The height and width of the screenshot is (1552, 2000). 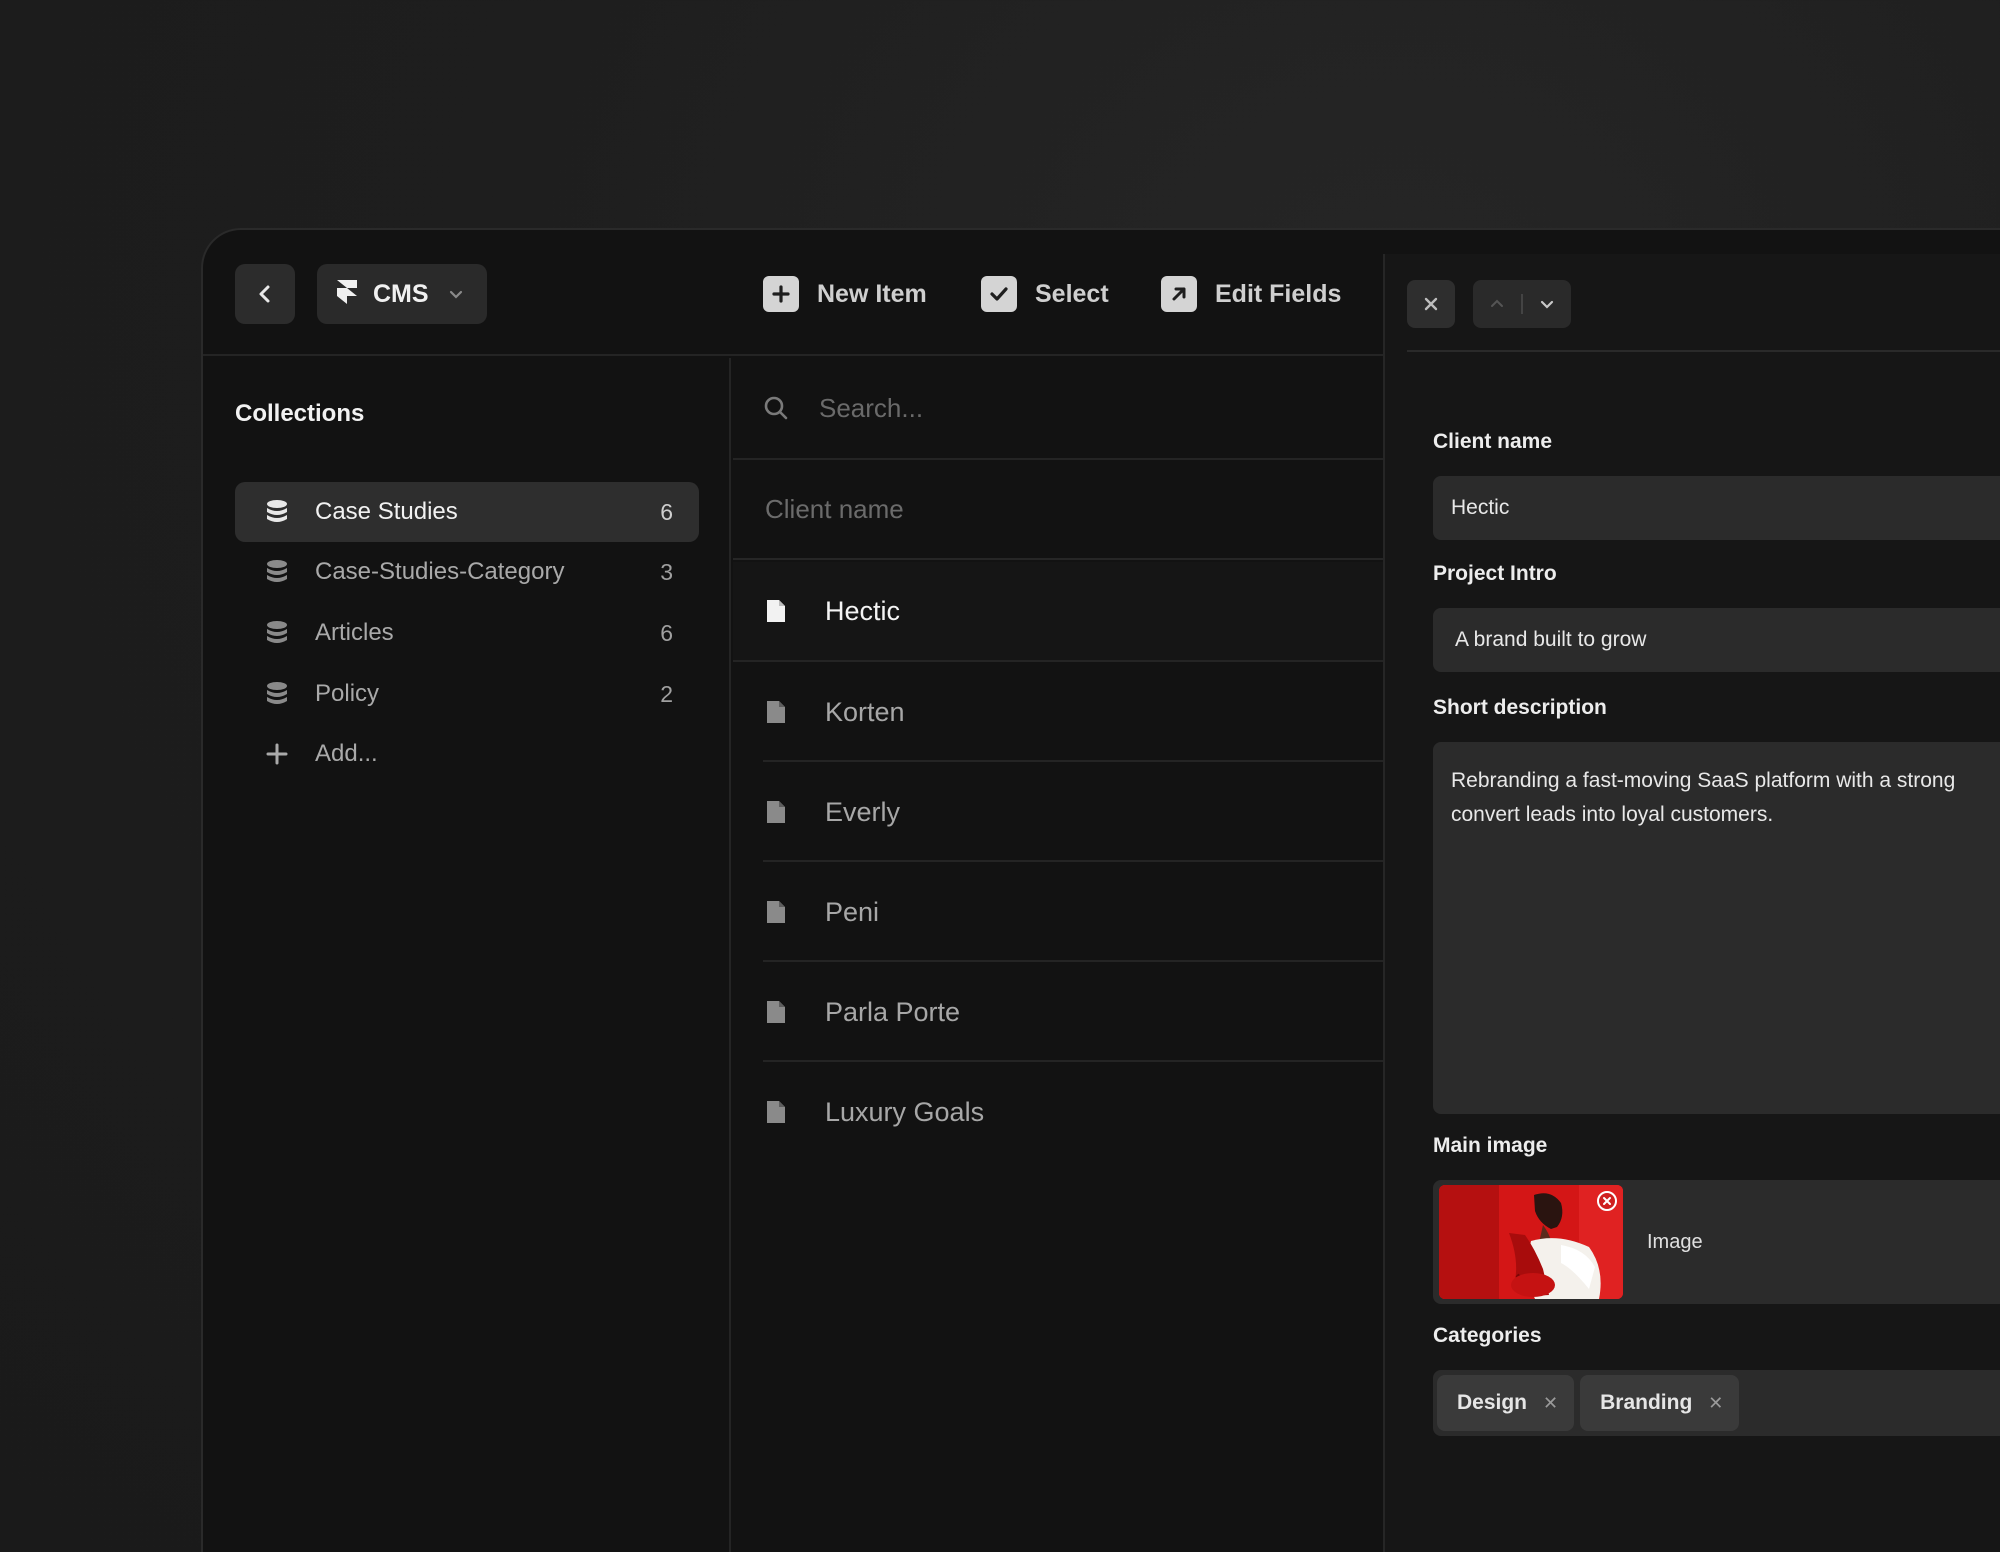 I want to click on list-item-luxury-goals: Luxury Goals, so click(x=1058, y=1112).